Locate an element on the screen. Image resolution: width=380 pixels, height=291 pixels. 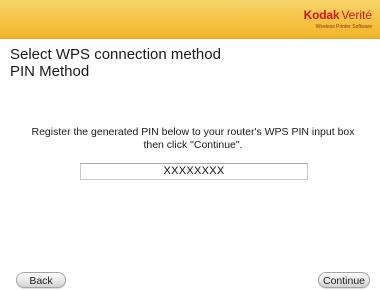
continue-button: Continue is located at coordinates (344, 280).